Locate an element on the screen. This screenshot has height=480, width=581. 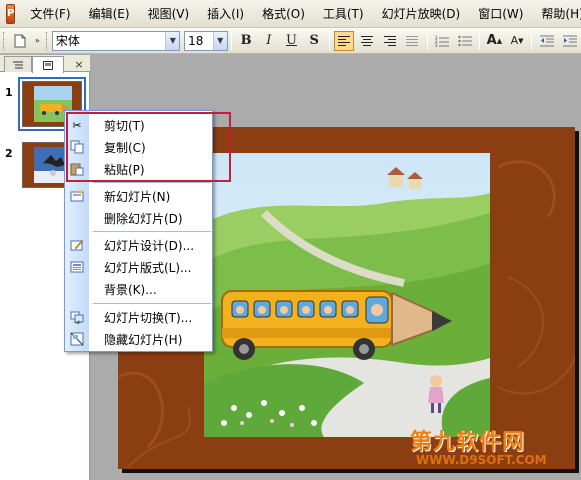
slides-icon is located at coordinates (48, 65).